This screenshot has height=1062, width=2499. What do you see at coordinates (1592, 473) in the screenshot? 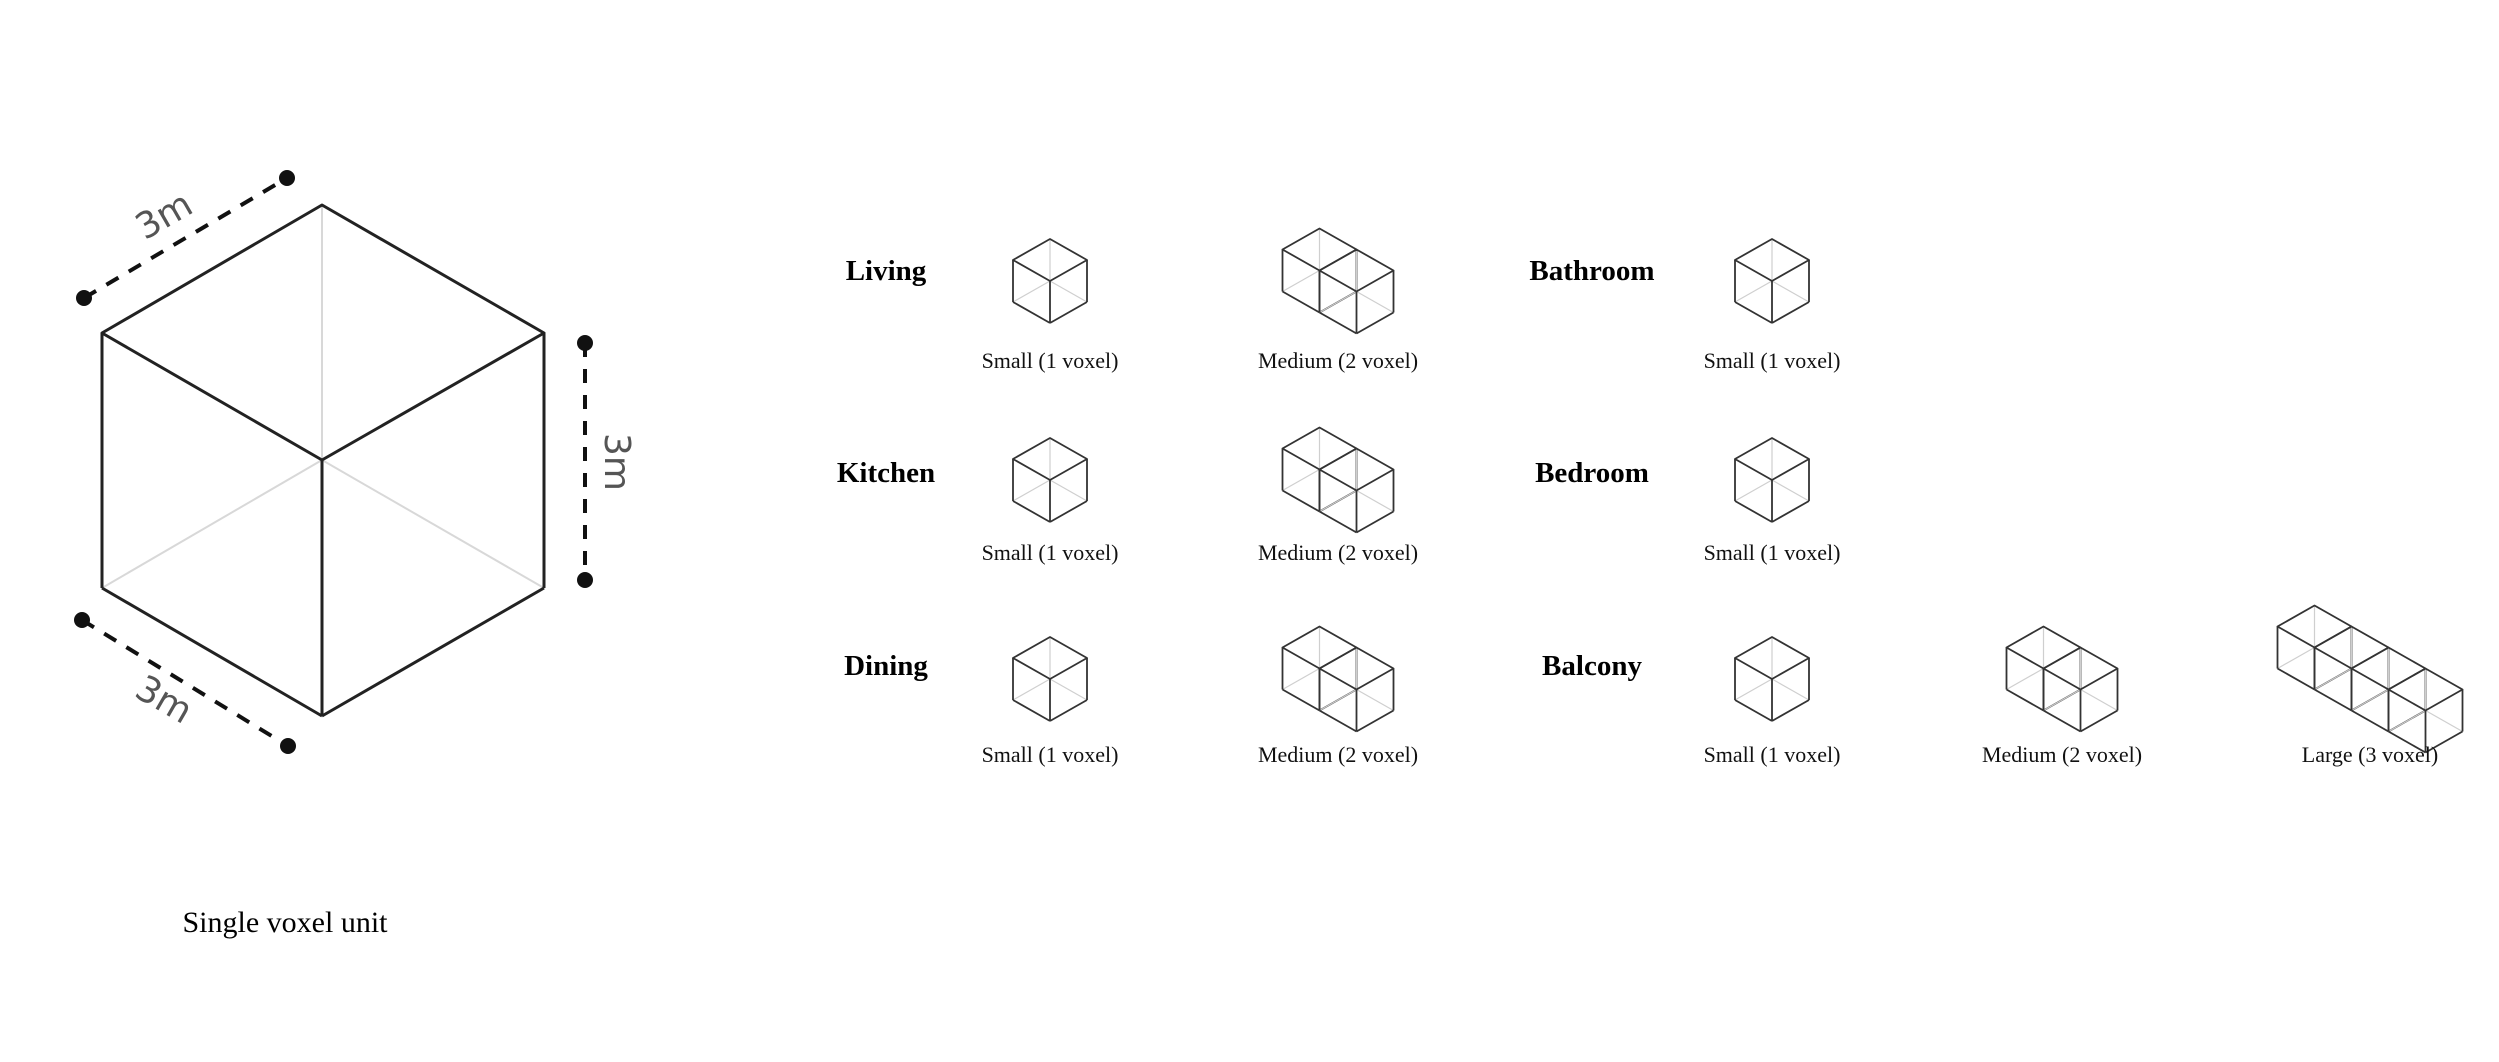
I see `room-label: Bedroom` at bounding box center [1592, 473].